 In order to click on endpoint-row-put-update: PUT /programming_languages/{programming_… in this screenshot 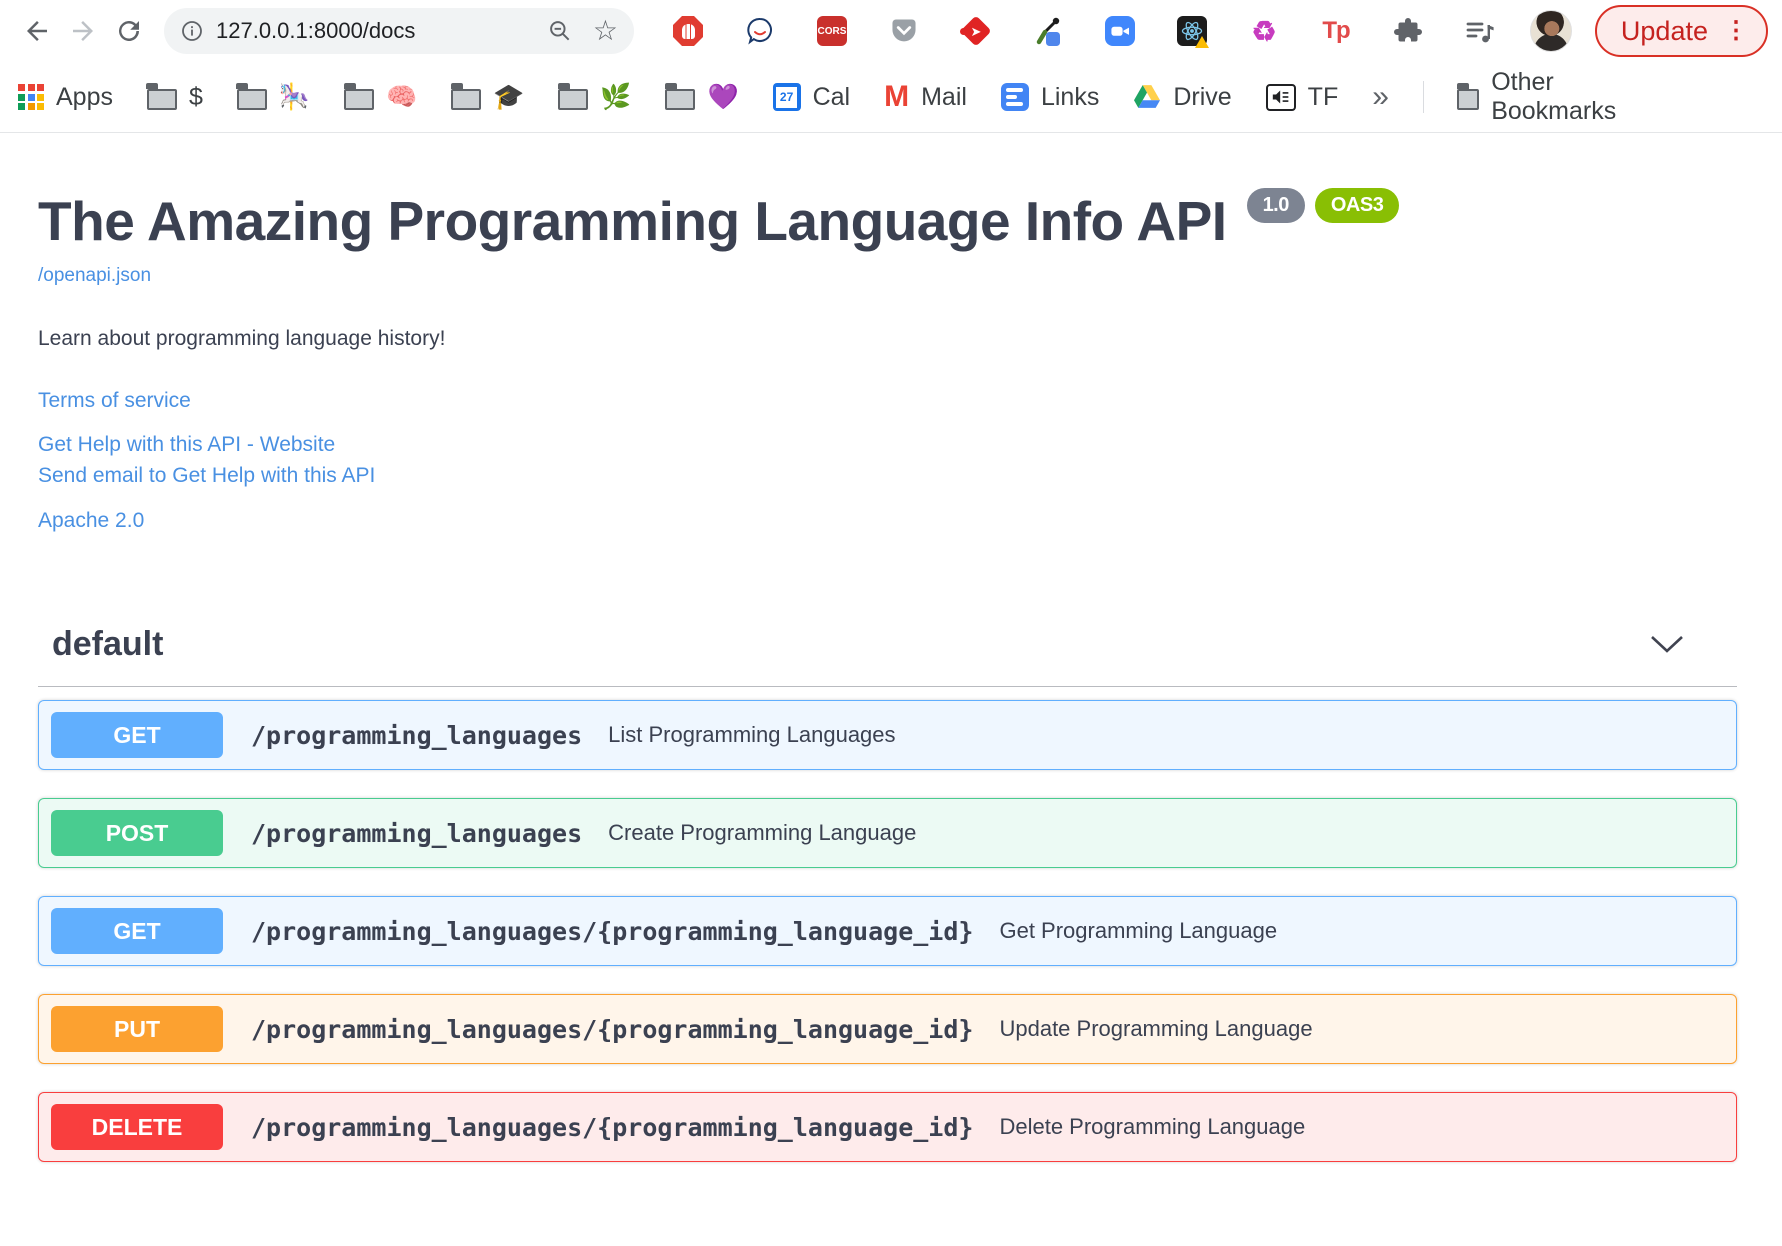, I will do `click(887, 1029)`.